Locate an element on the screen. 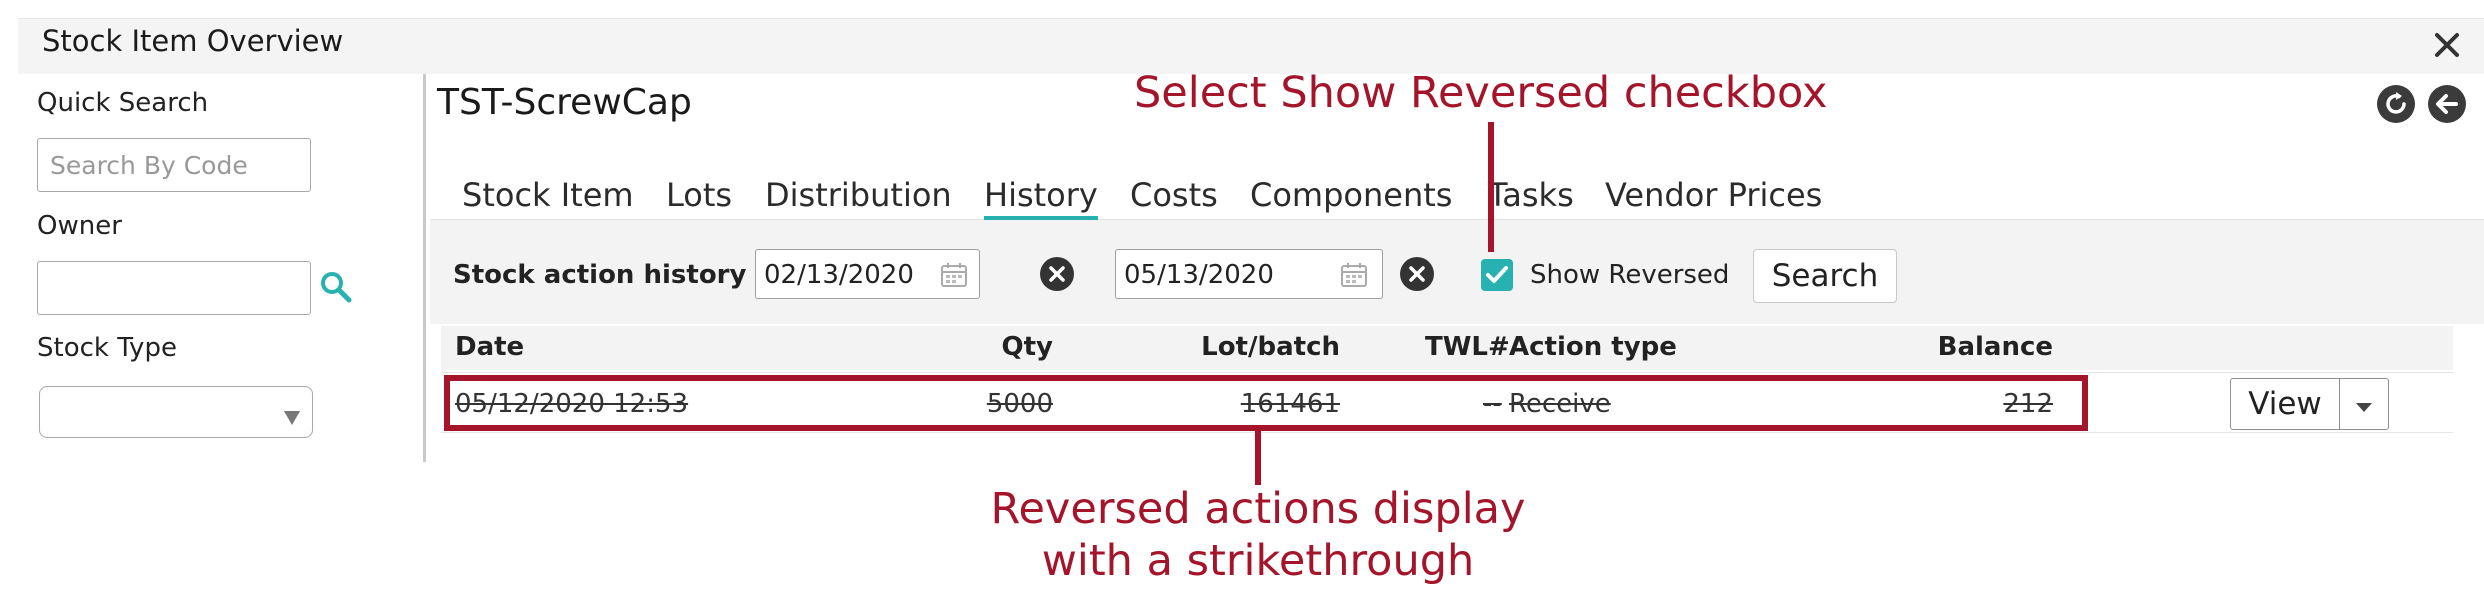 Image resolution: width=2484 pixels, height=609 pixels. tab-history: History is located at coordinates (1041, 198).